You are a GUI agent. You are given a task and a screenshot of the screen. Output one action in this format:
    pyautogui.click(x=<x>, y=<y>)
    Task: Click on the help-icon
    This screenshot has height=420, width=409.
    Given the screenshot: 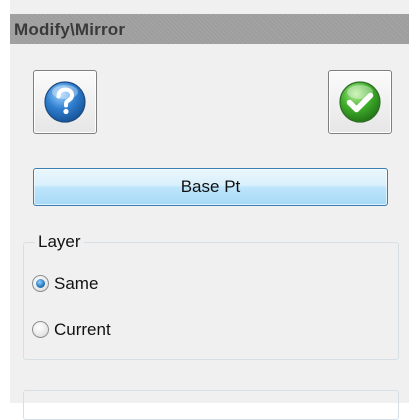 What is the action you would take?
    pyautogui.click(x=65, y=102)
    